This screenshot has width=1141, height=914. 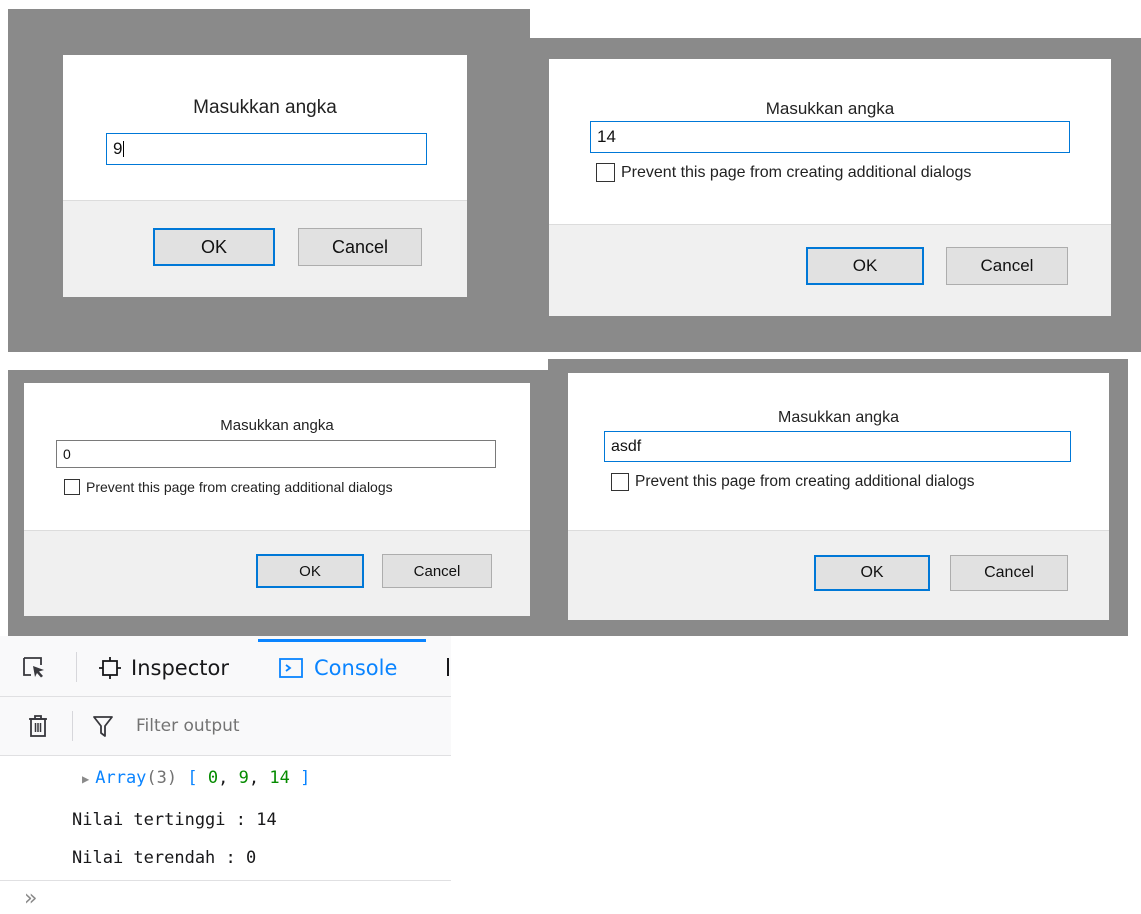 I want to click on clear-console-button, so click(x=38, y=726).